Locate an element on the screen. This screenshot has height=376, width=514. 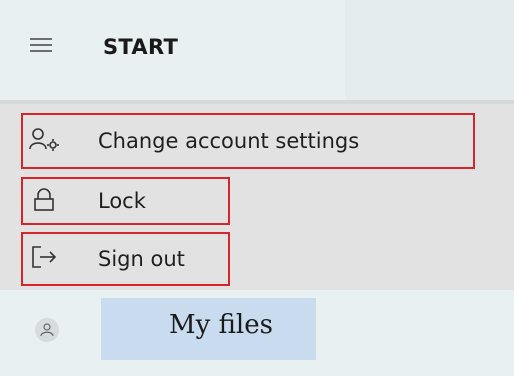
change-account-settings-item: Change account settings is located at coordinates (248, 141).